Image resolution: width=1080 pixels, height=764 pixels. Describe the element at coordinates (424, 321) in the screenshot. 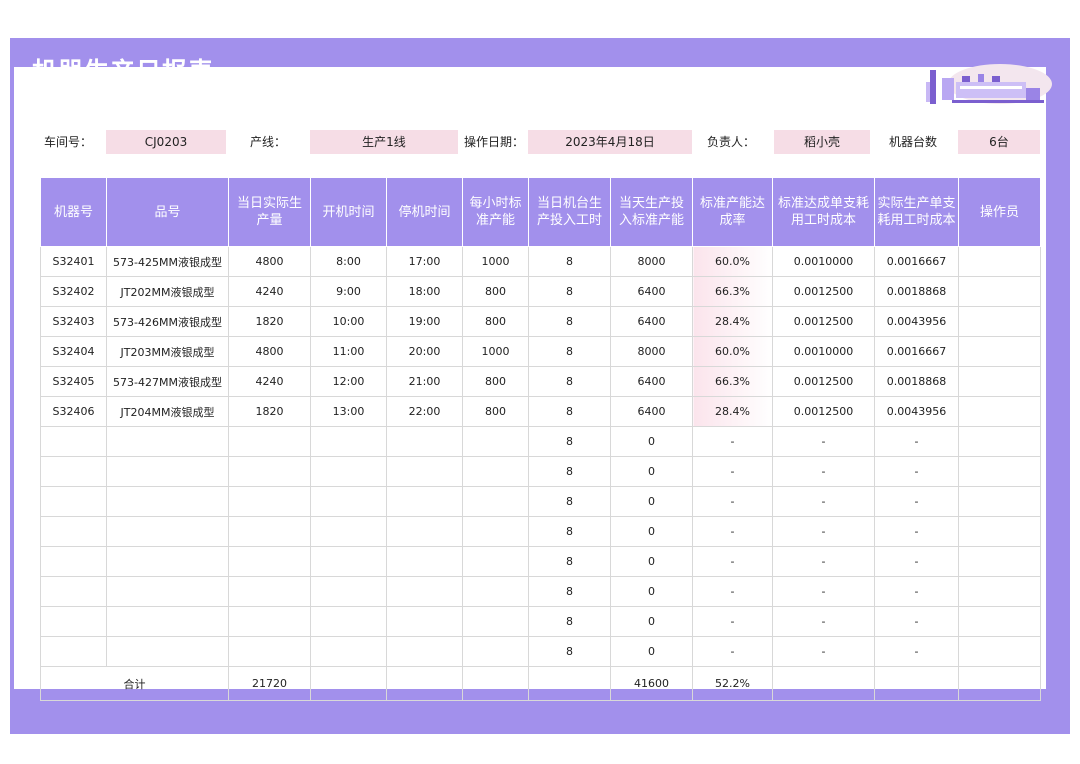

I see `table-cell: 19:00` at that location.